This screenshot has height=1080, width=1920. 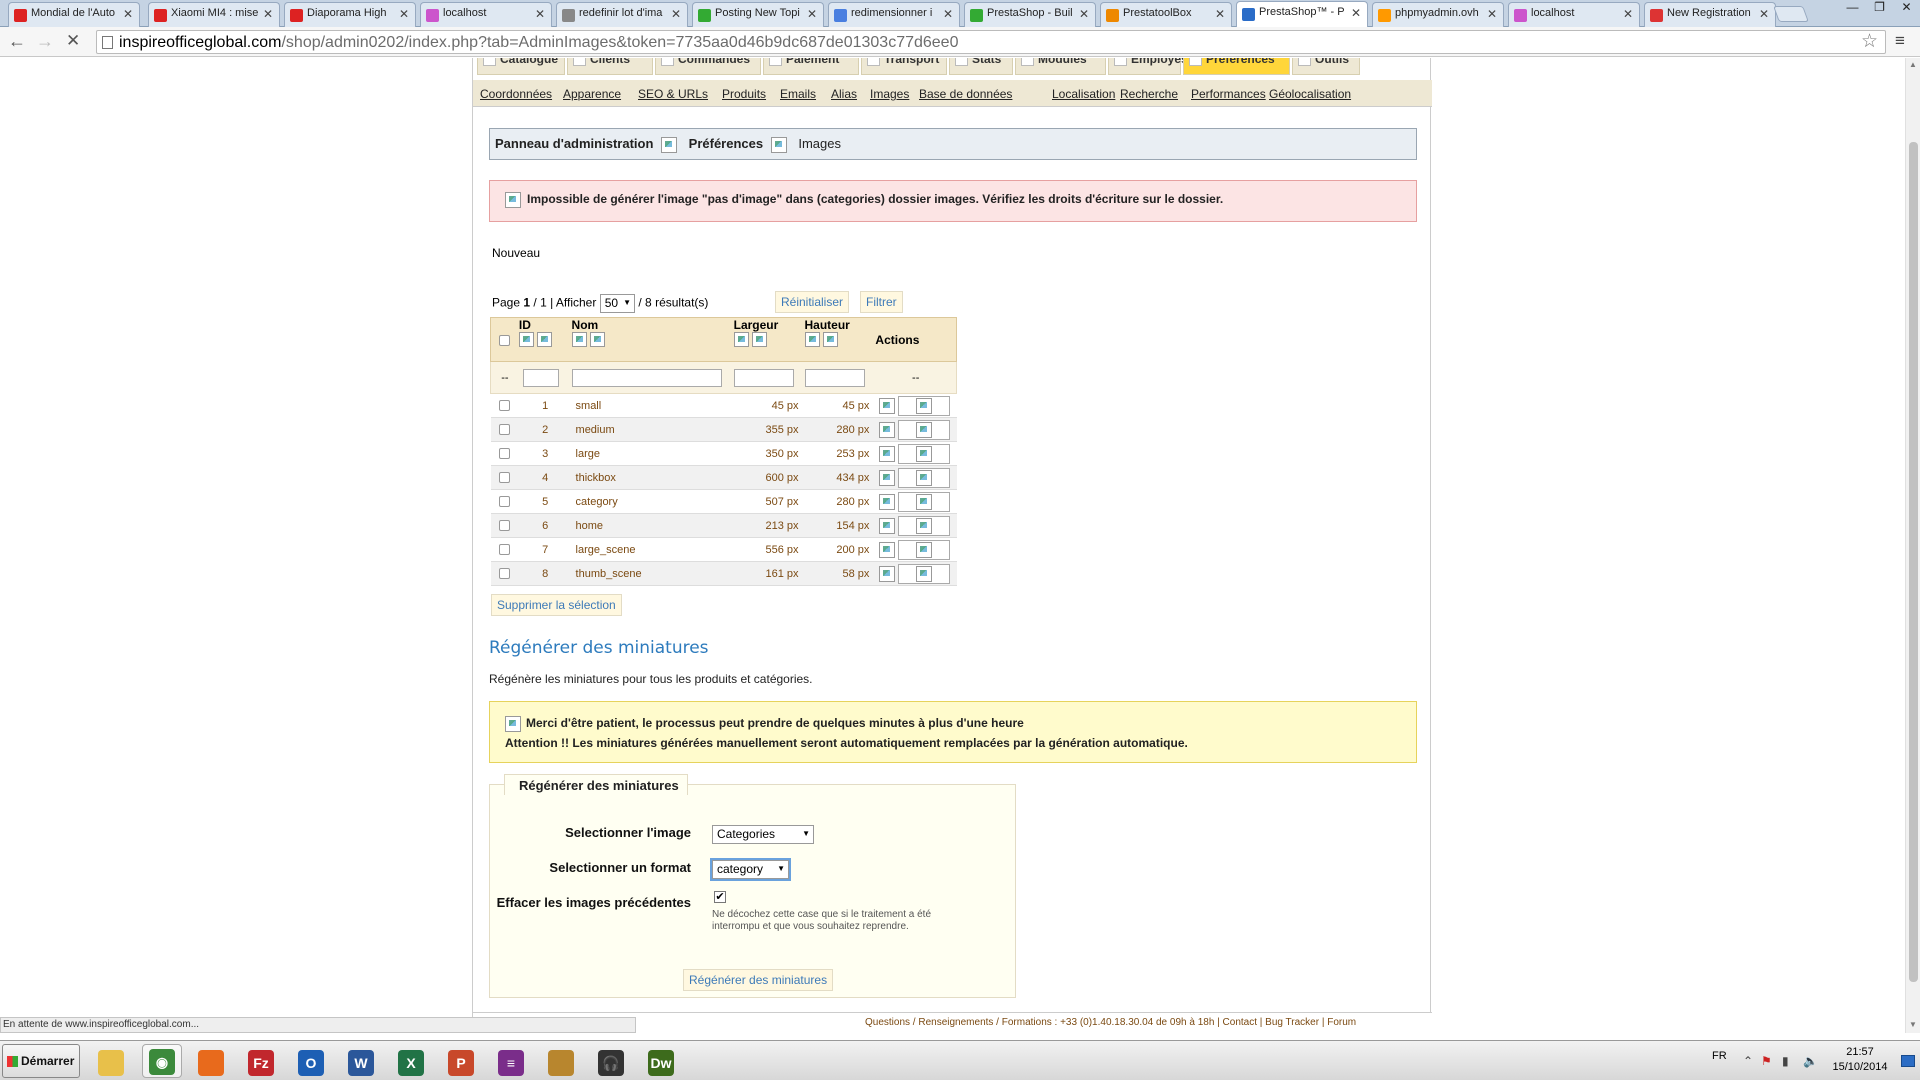 I want to click on delete-selection-button: Supprimer la sélection, so click(x=556, y=605).